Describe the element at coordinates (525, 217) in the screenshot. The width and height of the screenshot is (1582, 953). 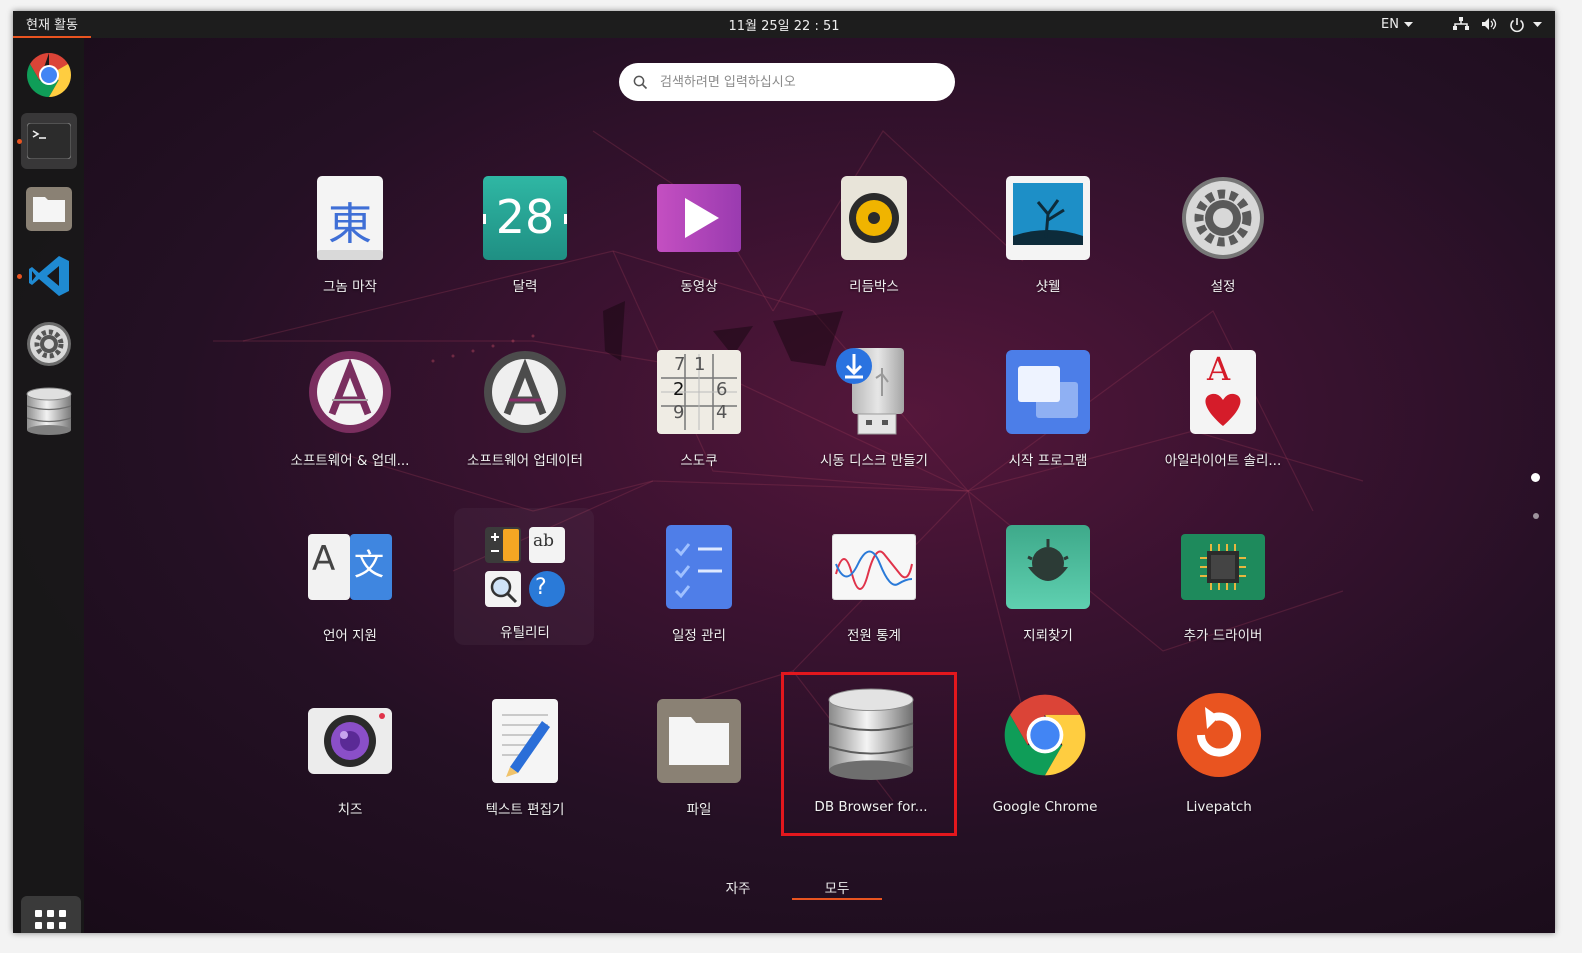
I see `calendar-day: 28` at that location.